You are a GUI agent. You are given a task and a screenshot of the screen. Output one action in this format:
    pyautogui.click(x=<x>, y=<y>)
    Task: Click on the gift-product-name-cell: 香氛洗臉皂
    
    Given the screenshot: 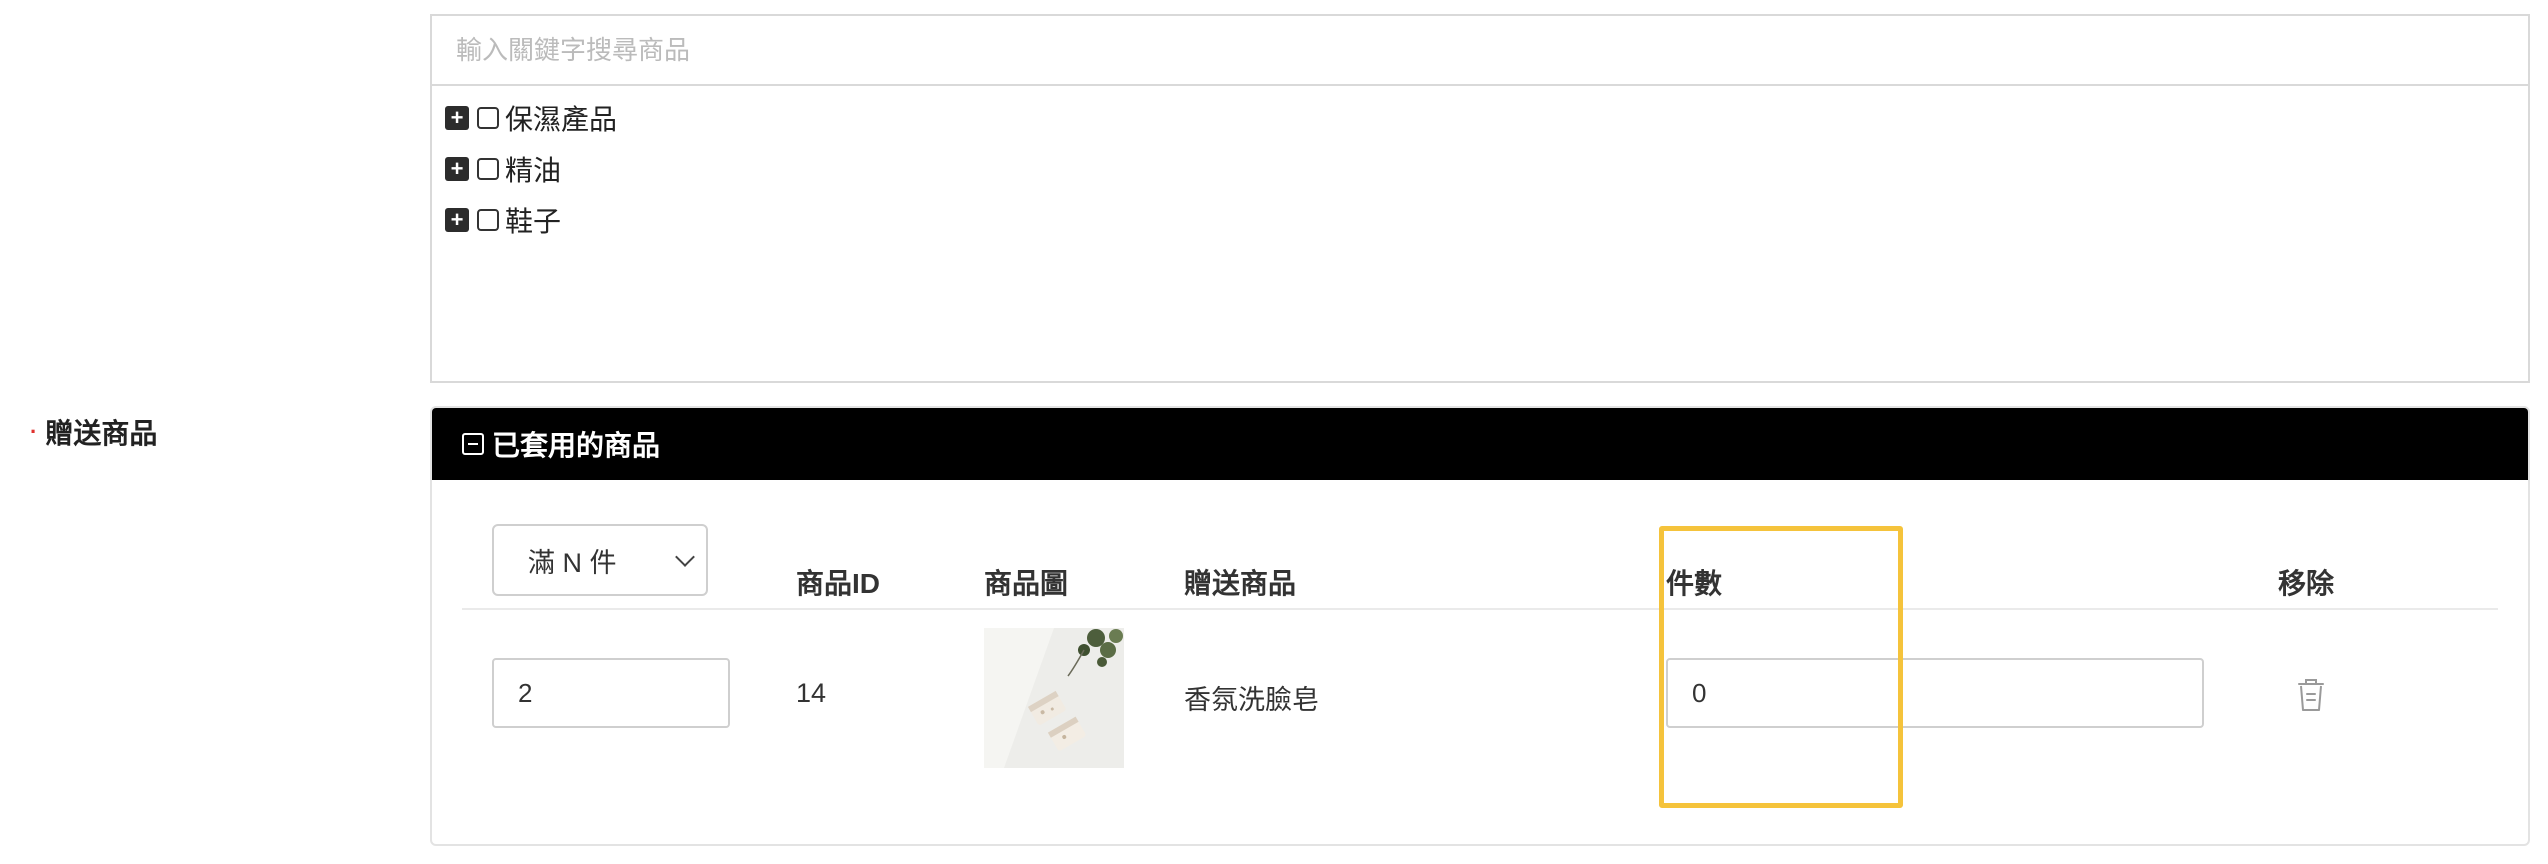 What is the action you would take?
    pyautogui.click(x=1251, y=700)
    